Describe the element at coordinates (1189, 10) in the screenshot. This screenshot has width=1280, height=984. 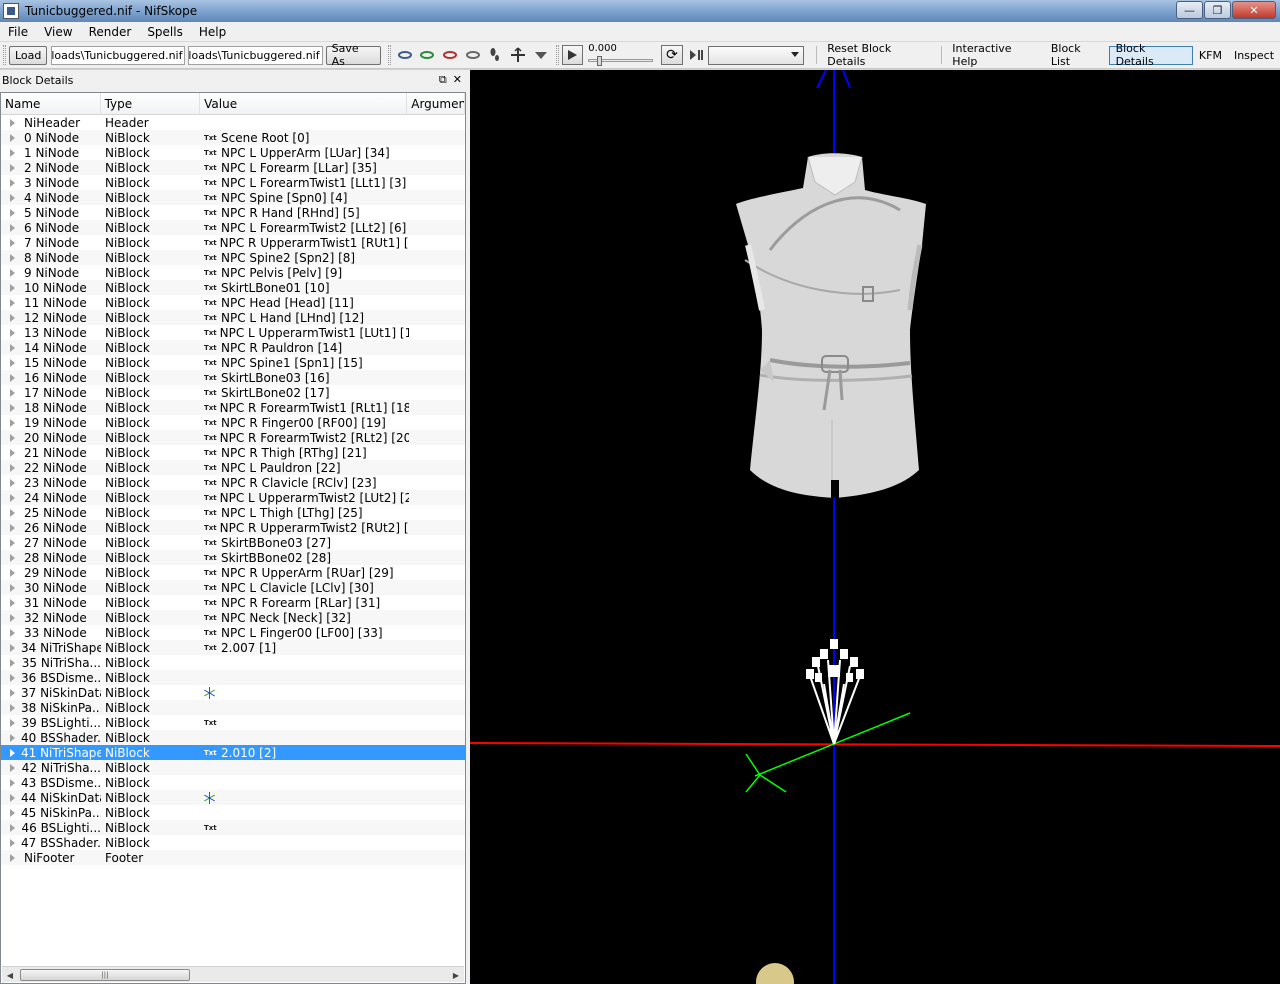
I see `minimize-button: —` at that location.